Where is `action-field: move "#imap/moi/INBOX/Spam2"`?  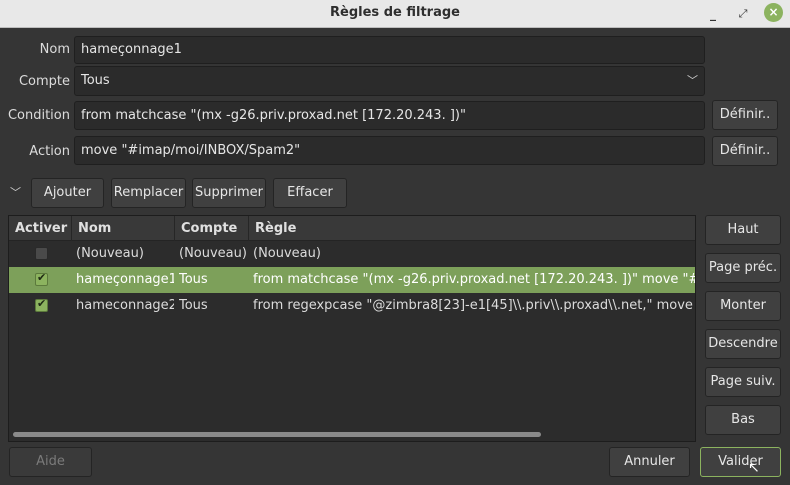
action-field: move "#imap/moi/INBOX/Spam2" is located at coordinates (389, 150).